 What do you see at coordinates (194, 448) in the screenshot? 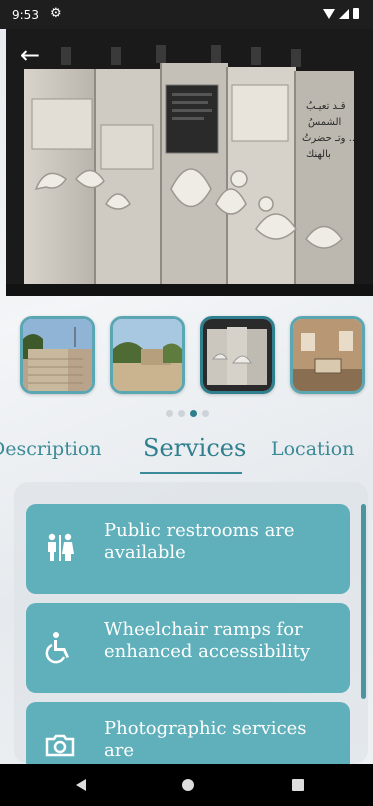
I see `tab-services: Services` at bounding box center [194, 448].